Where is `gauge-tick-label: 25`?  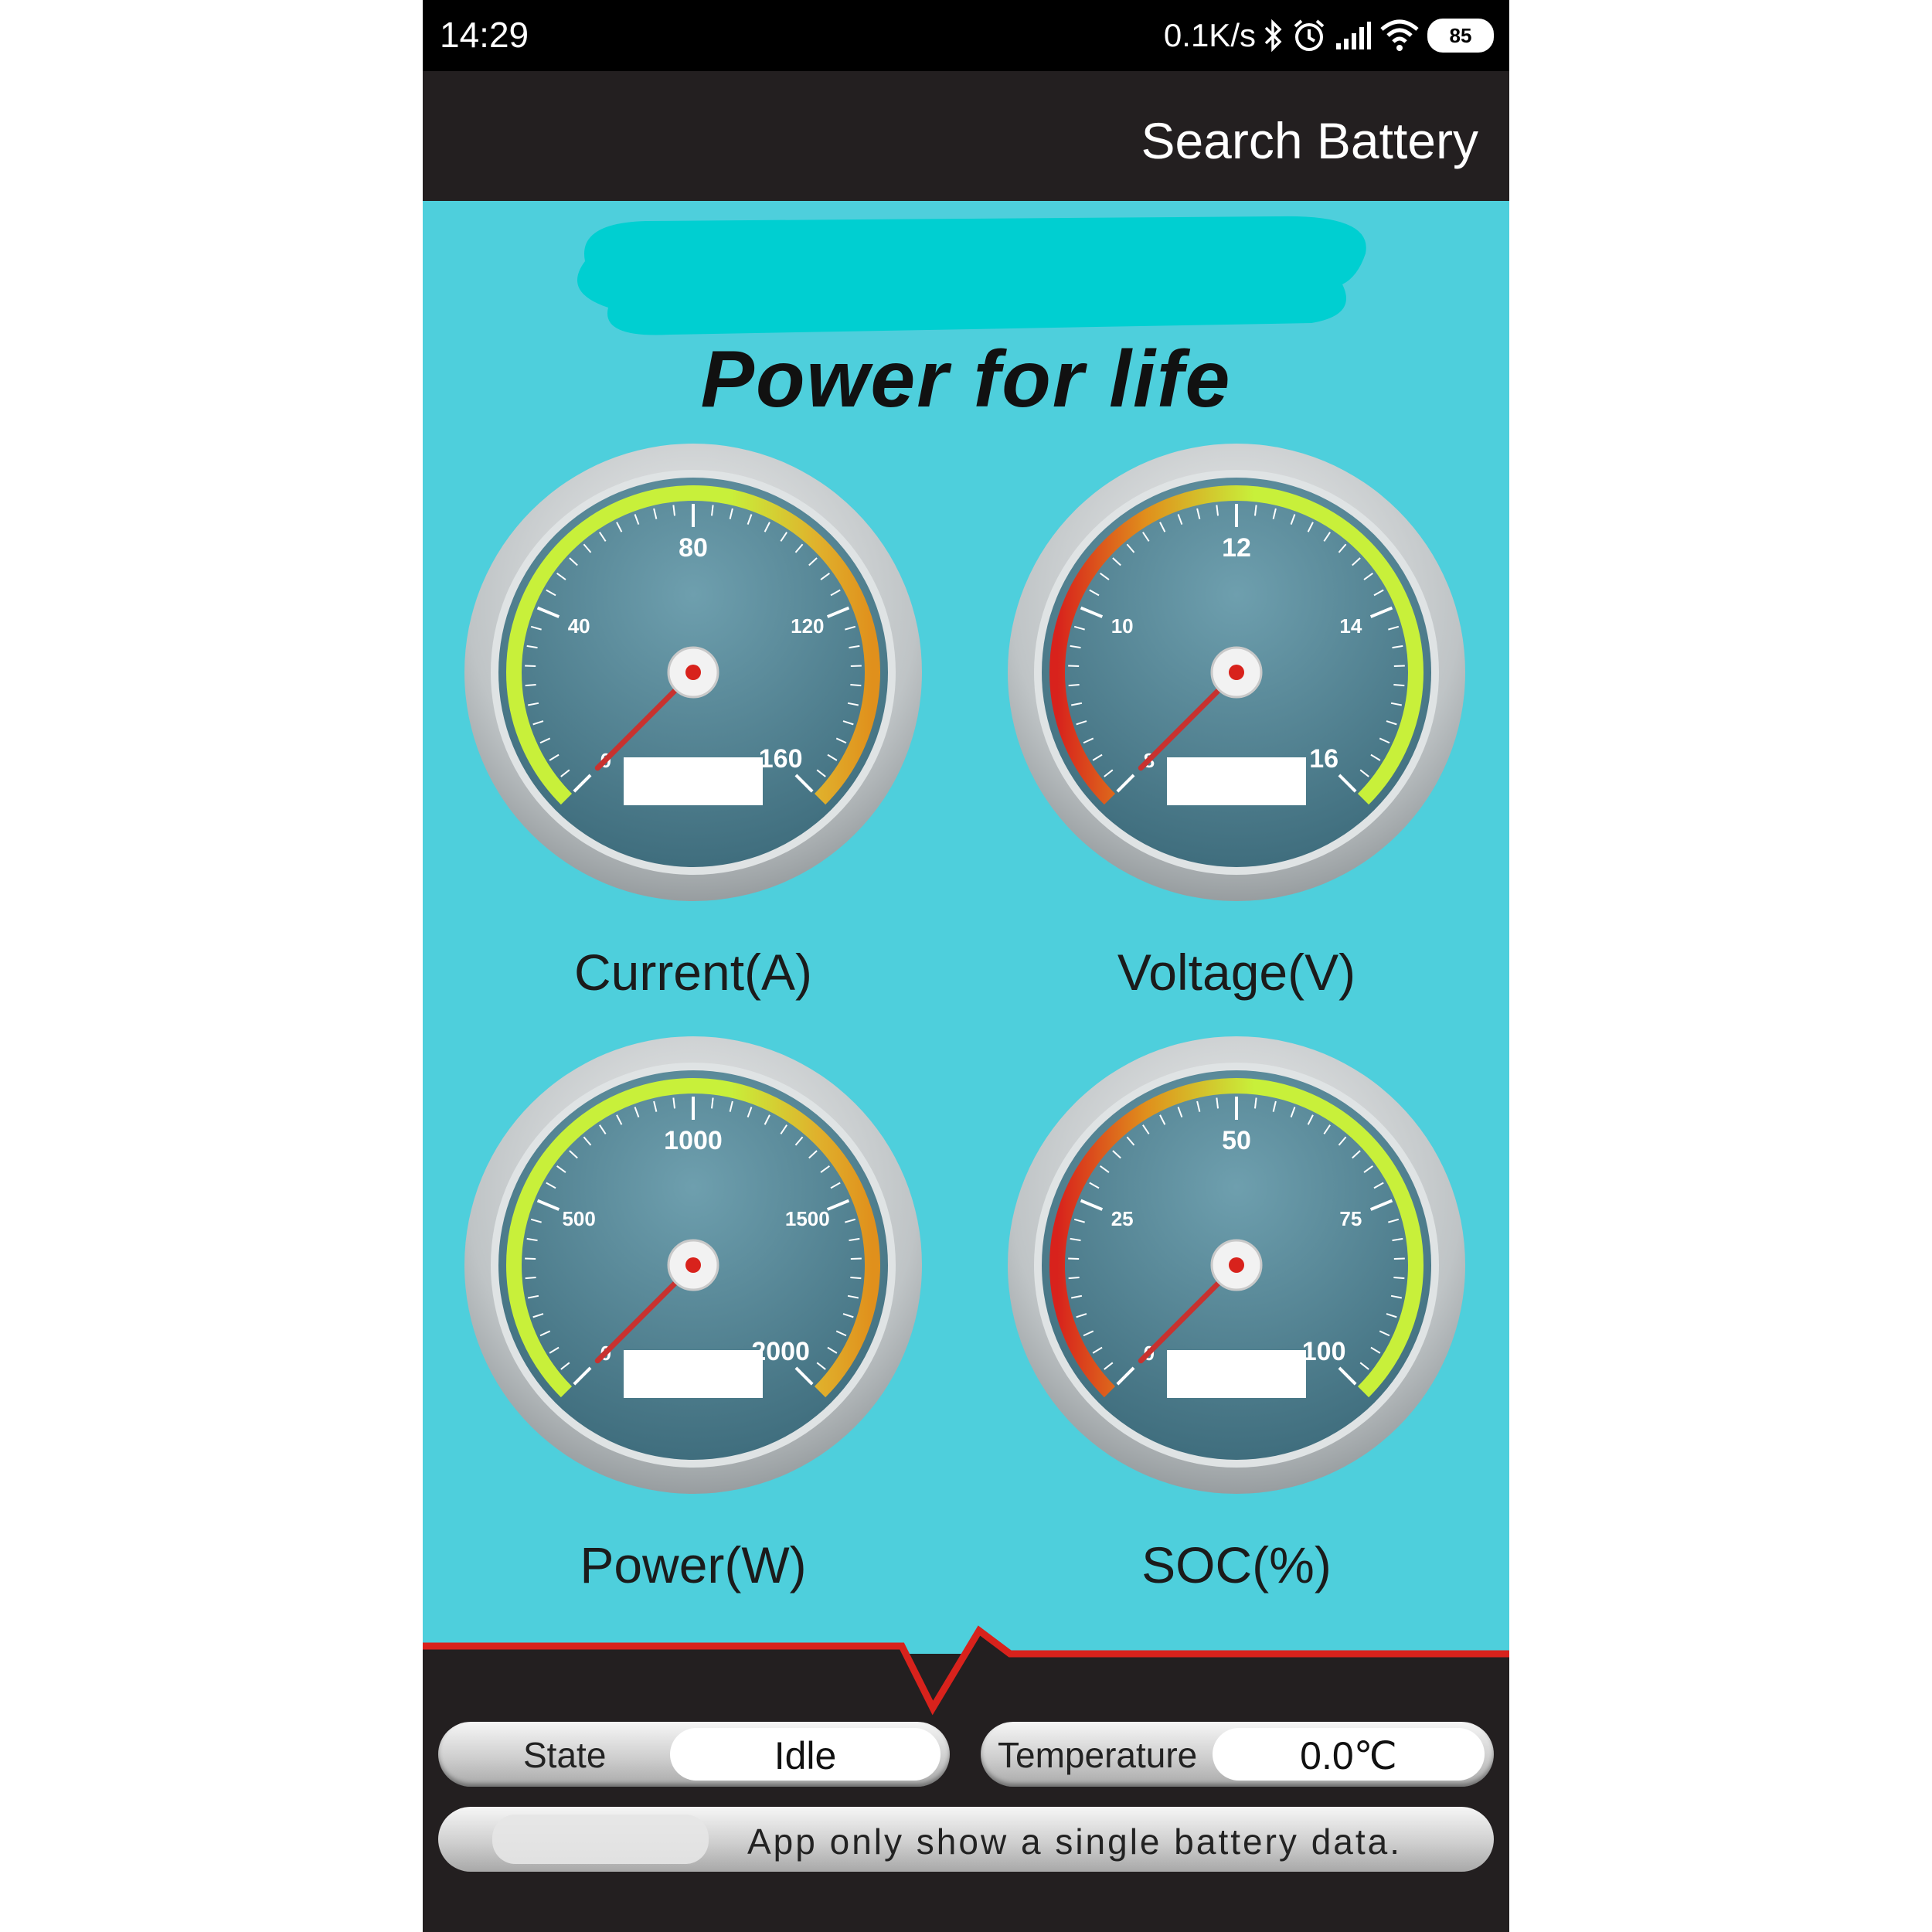
gauge-tick-label: 25 is located at coordinates (1122, 1219).